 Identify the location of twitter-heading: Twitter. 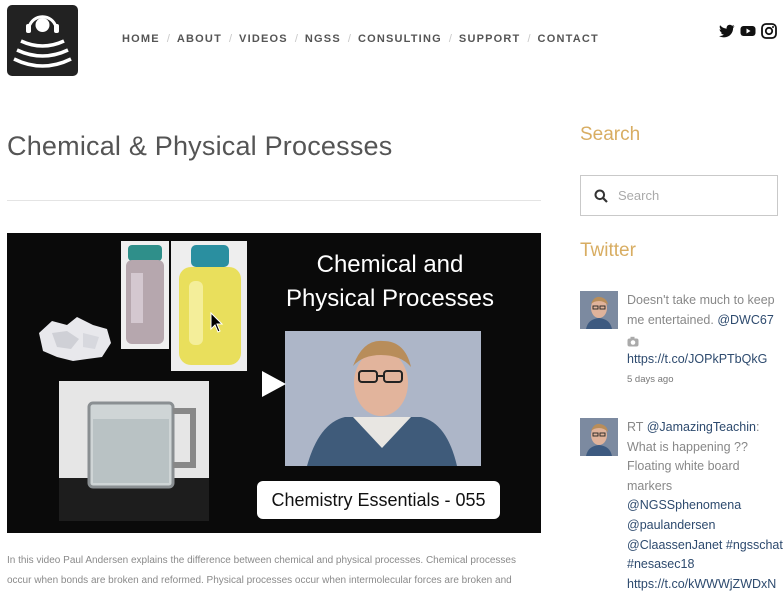
(608, 250).